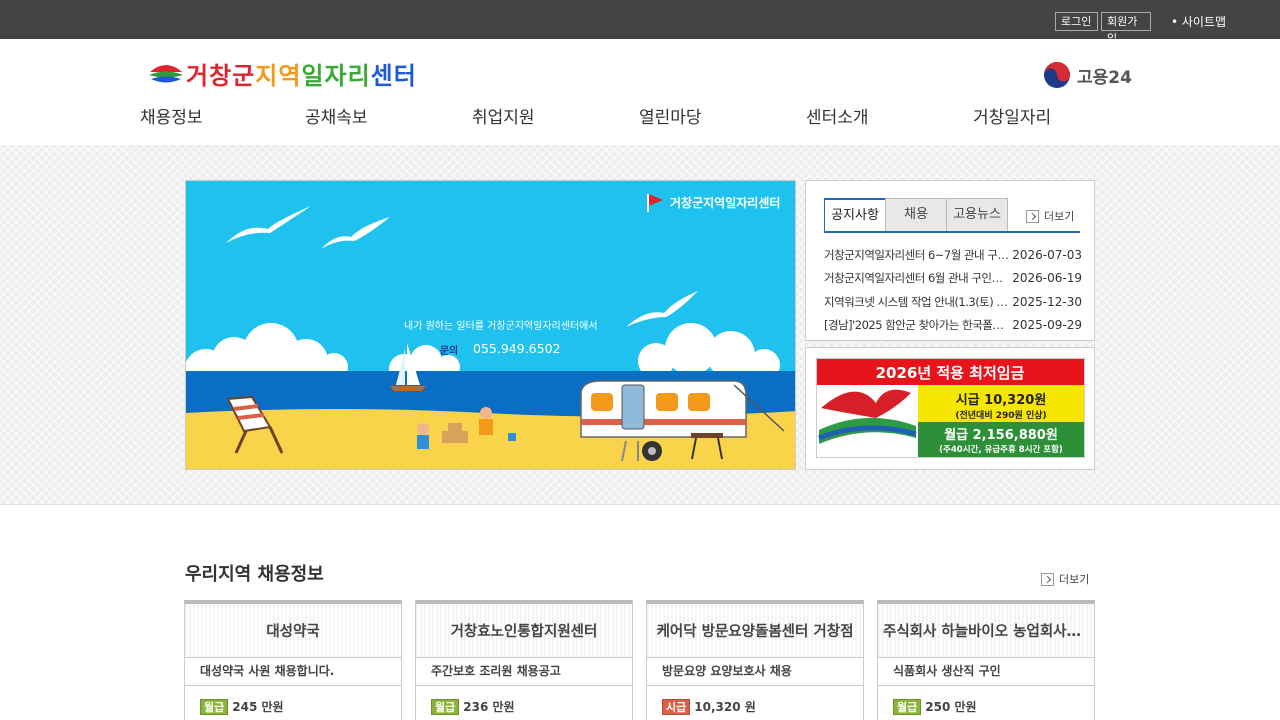 The image size is (1280, 720). What do you see at coordinates (1126, 28) in the screenshot?
I see `join-button: 회원가입` at bounding box center [1126, 28].